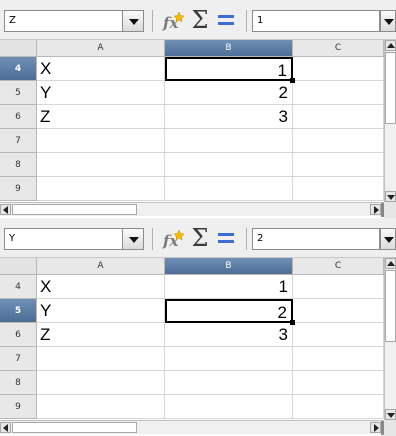  I want to click on formula-bar: Z fx Σ 1, so click(198, 20).